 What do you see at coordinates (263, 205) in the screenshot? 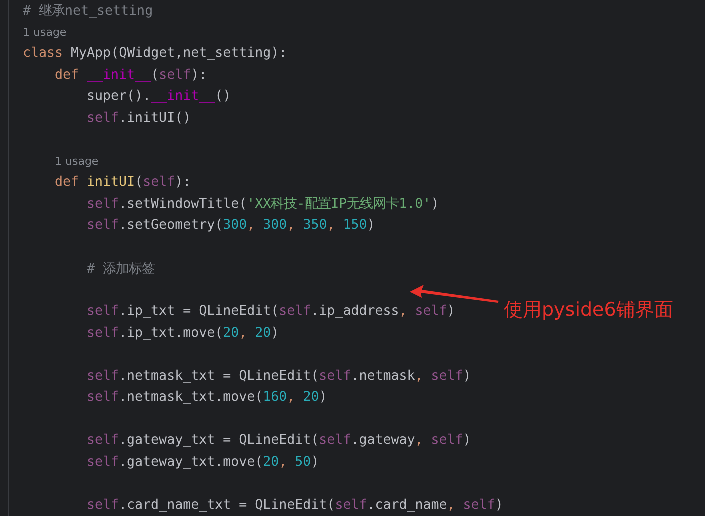
I see `code-line: self.setWindowTitle('XX科技-配置IP无线网卡1.0')` at bounding box center [263, 205].